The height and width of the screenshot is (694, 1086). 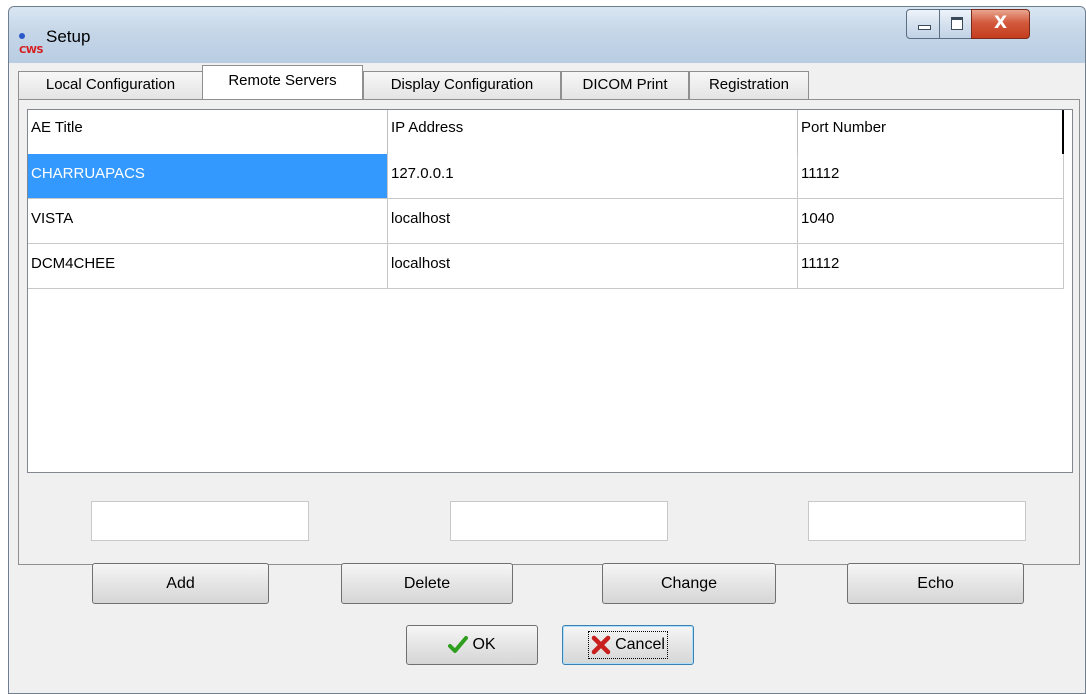 I want to click on table-header: AE Title IP Address Port Number, so click(x=546, y=132).